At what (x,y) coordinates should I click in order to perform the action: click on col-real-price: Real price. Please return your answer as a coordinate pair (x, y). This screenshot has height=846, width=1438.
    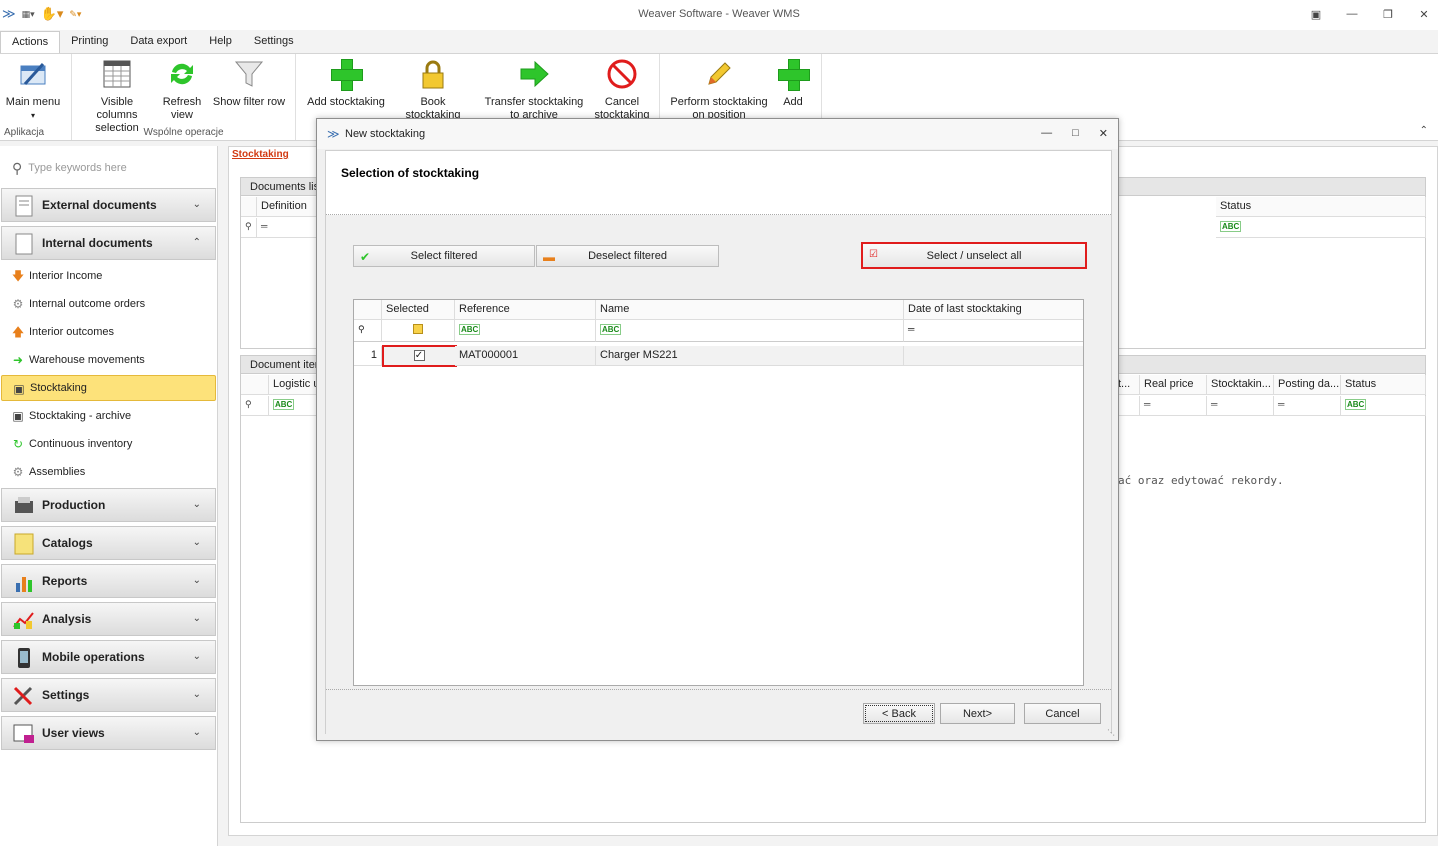
    Looking at the image, I should click on (1173, 385).